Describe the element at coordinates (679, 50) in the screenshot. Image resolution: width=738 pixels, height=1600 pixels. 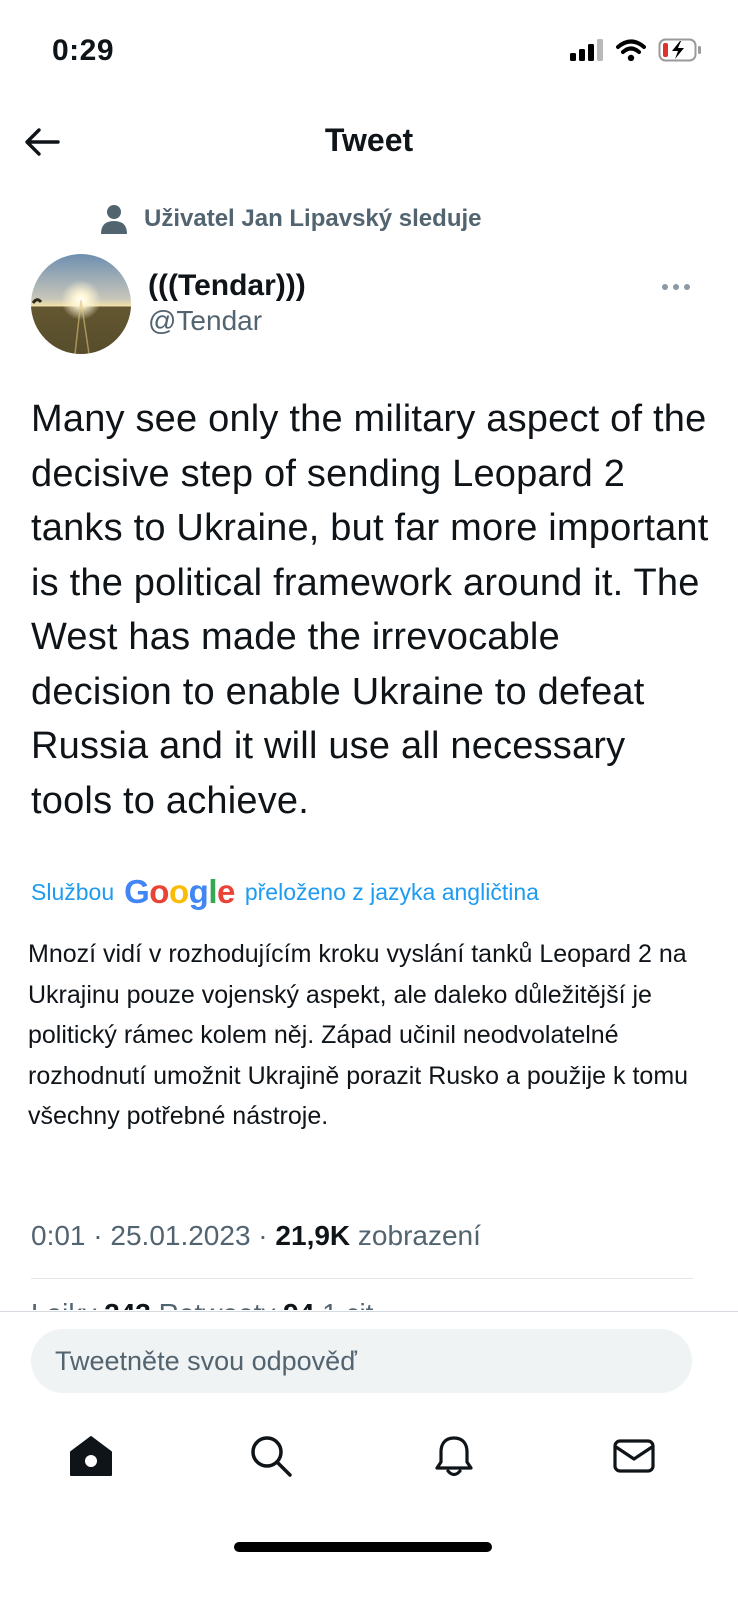
I see `battery-charging-icon` at that location.